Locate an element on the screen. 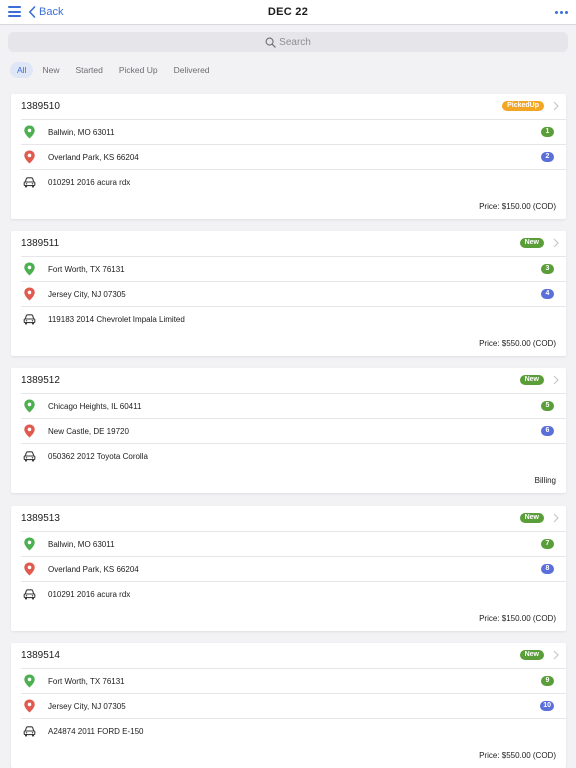  vehicle-row: A24874 2011 FORD E-150 is located at coordinates (293, 730).